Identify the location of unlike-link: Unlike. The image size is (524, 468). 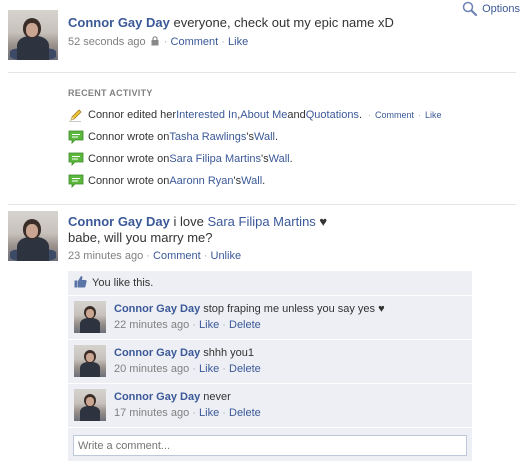
(226, 256).